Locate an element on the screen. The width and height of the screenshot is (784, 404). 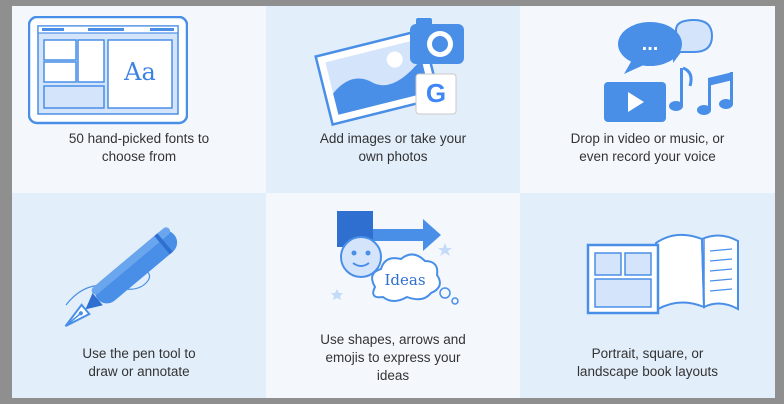
svg-text: G is located at coordinates (436, 93).